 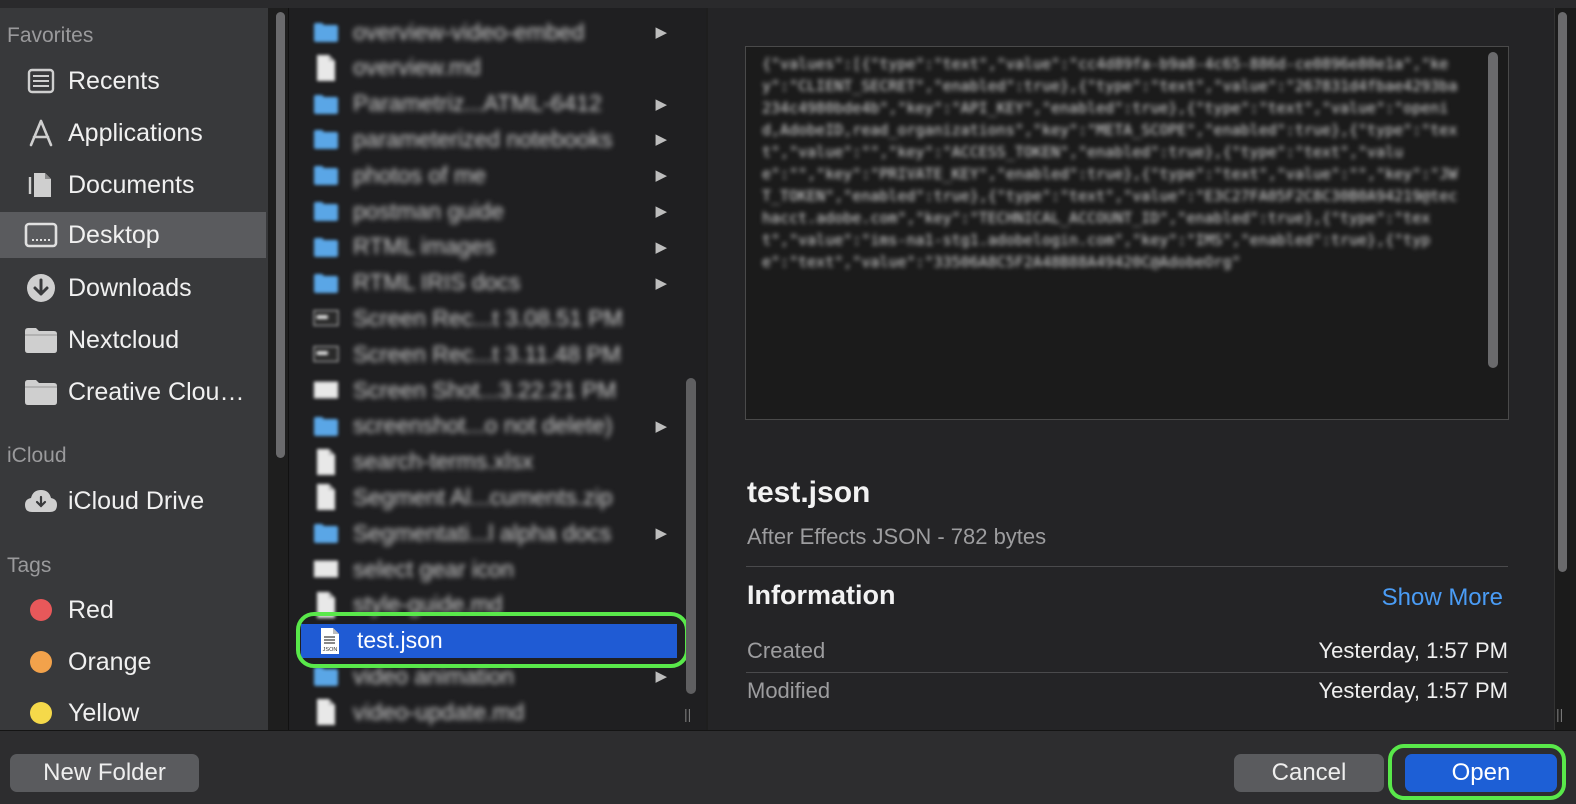 I want to click on sidebar-item-documents: Documents, so click(x=133, y=185).